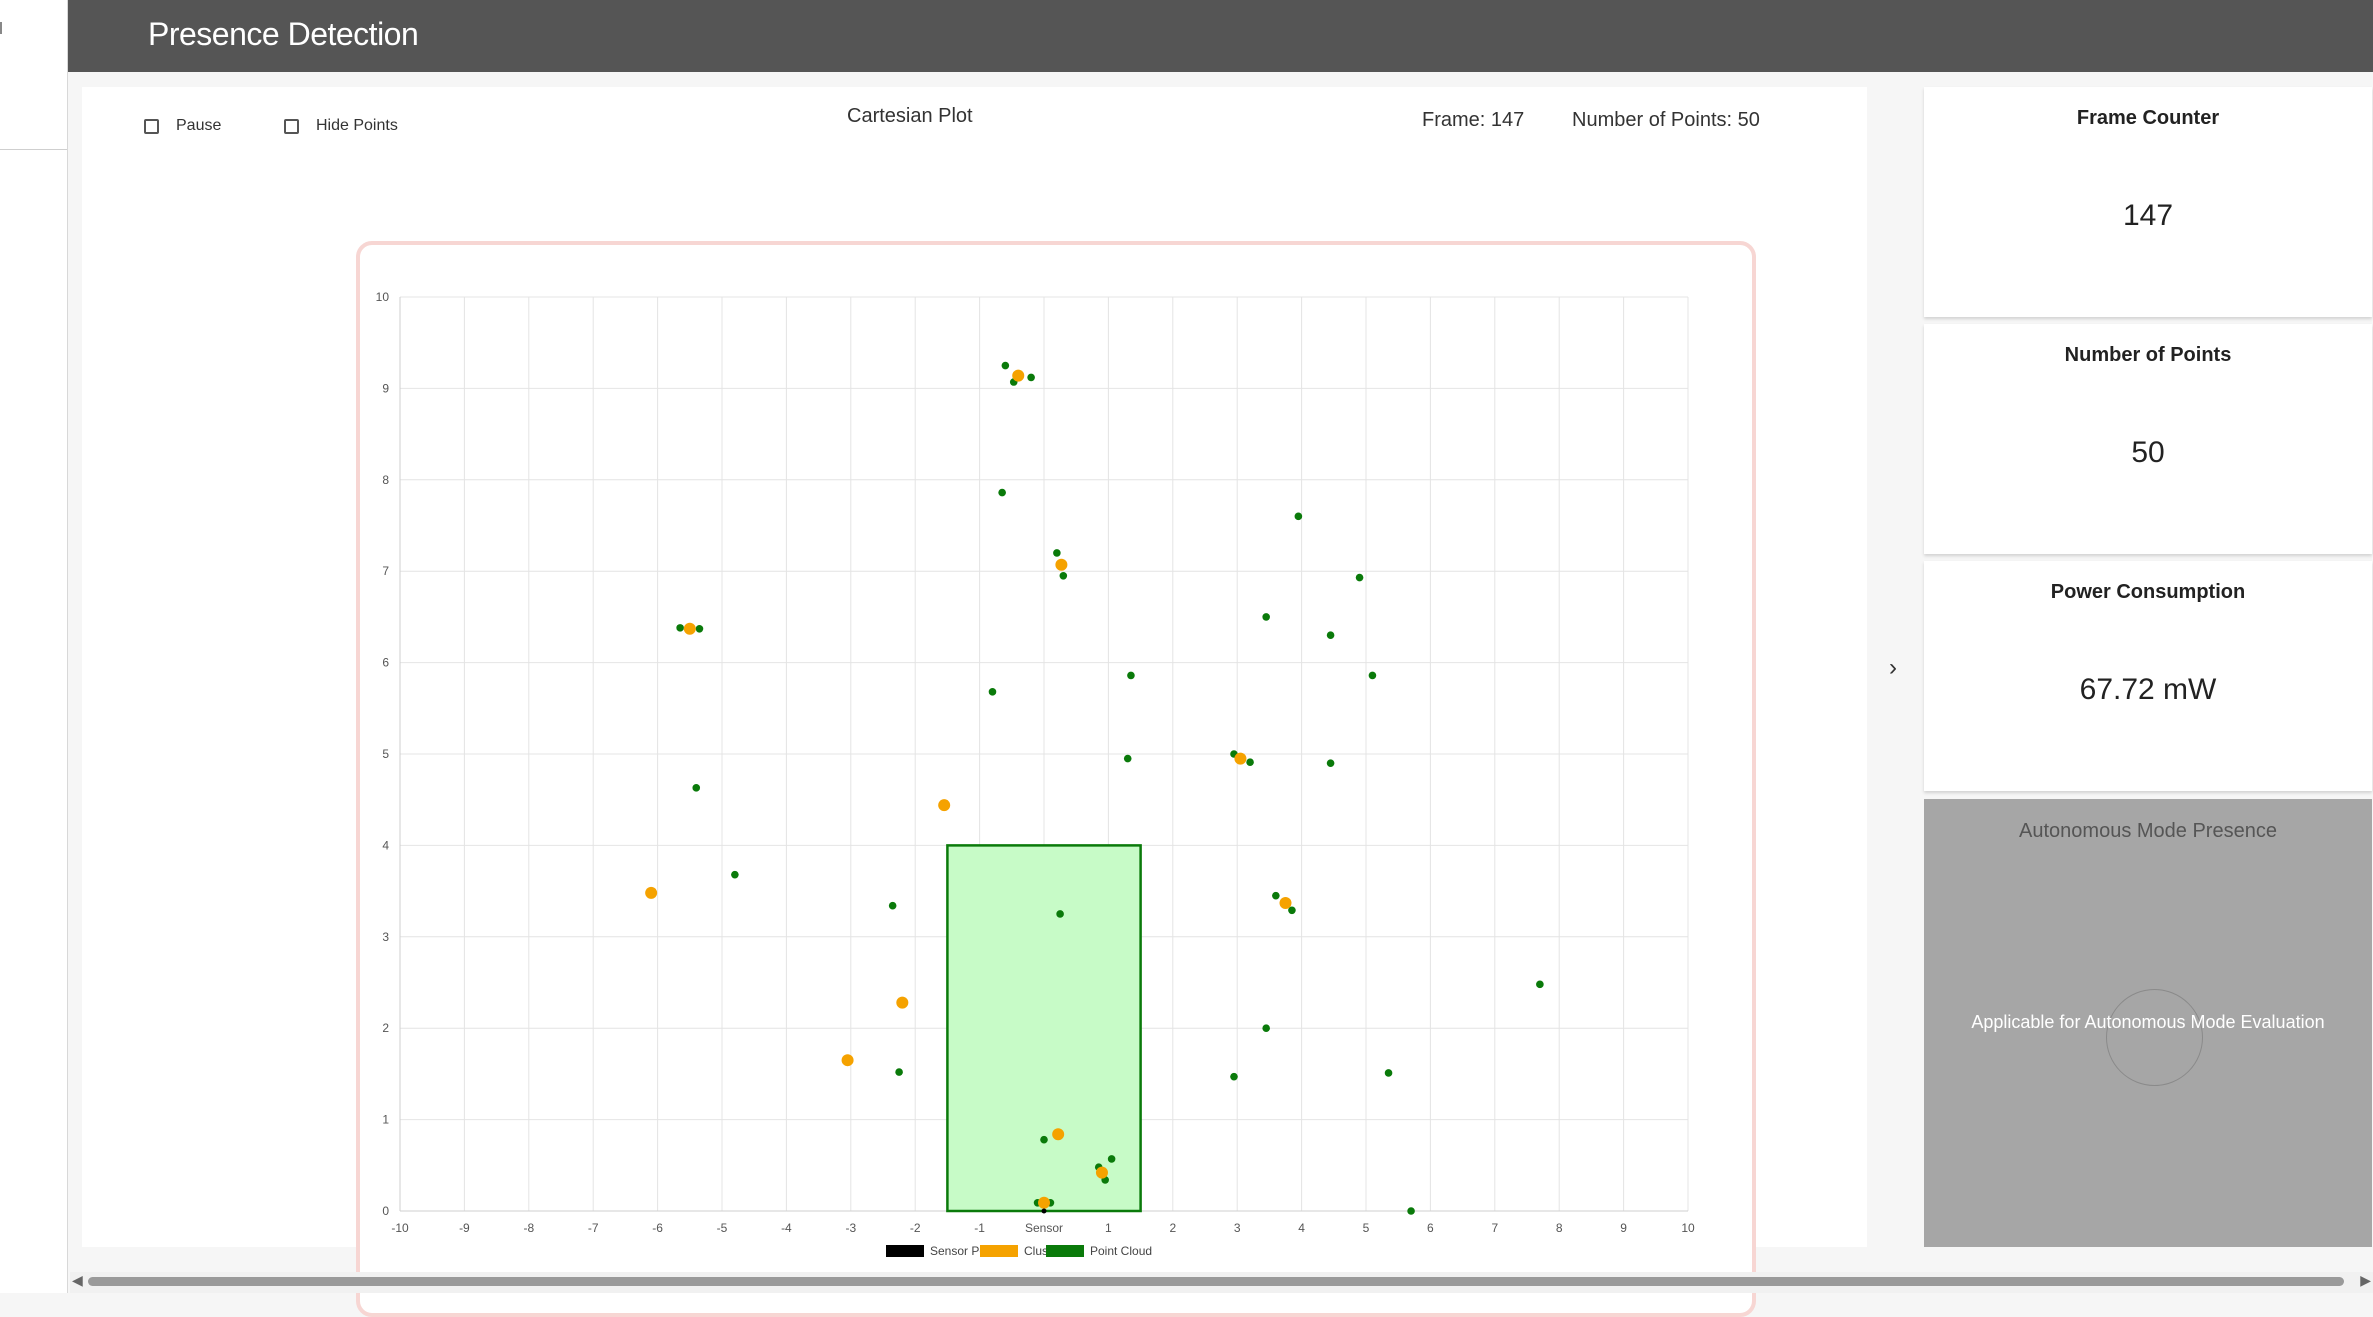 Image resolution: width=2373 pixels, height=1317 pixels. What do you see at coordinates (1301, 1228) in the screenshot?
I see `x-tick-label: 4` at bounding box center [1301, 1228].